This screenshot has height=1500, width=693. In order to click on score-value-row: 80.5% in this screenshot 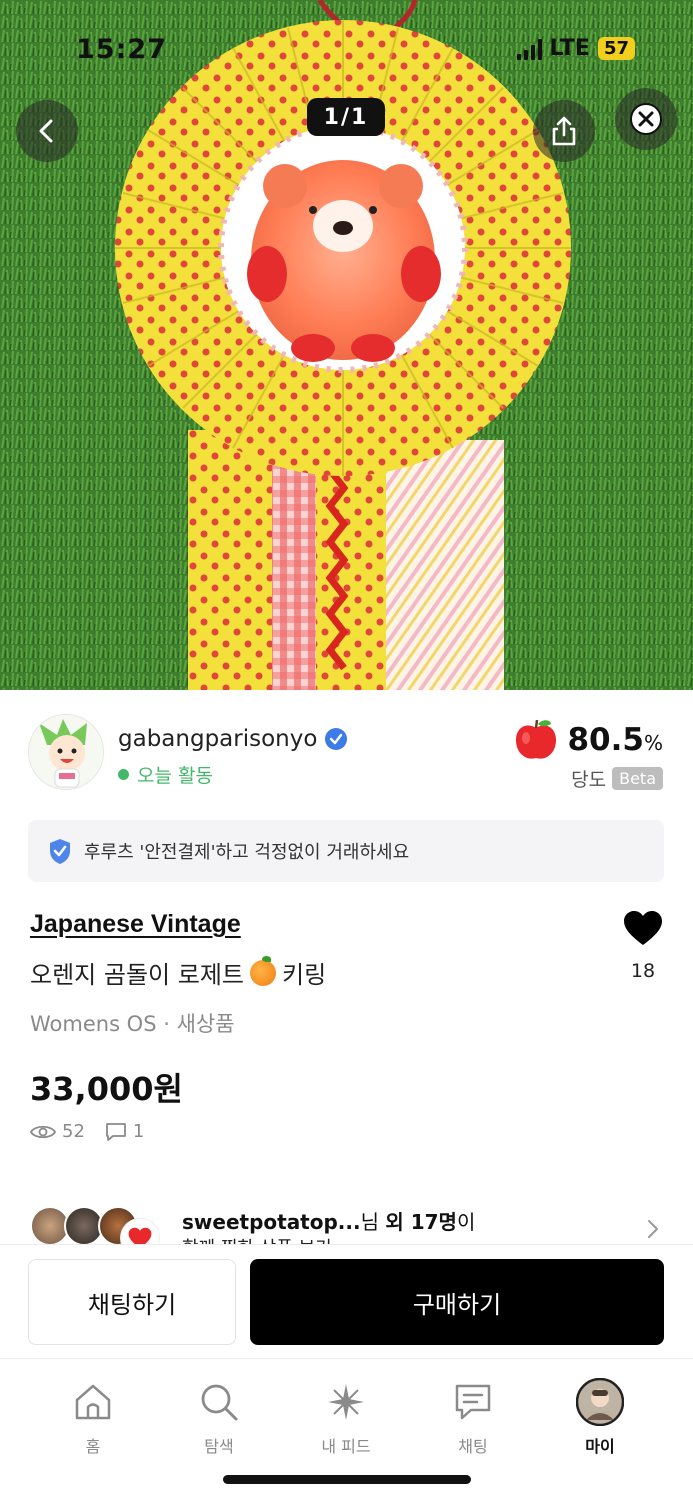, I will do `click(615, 740)`.